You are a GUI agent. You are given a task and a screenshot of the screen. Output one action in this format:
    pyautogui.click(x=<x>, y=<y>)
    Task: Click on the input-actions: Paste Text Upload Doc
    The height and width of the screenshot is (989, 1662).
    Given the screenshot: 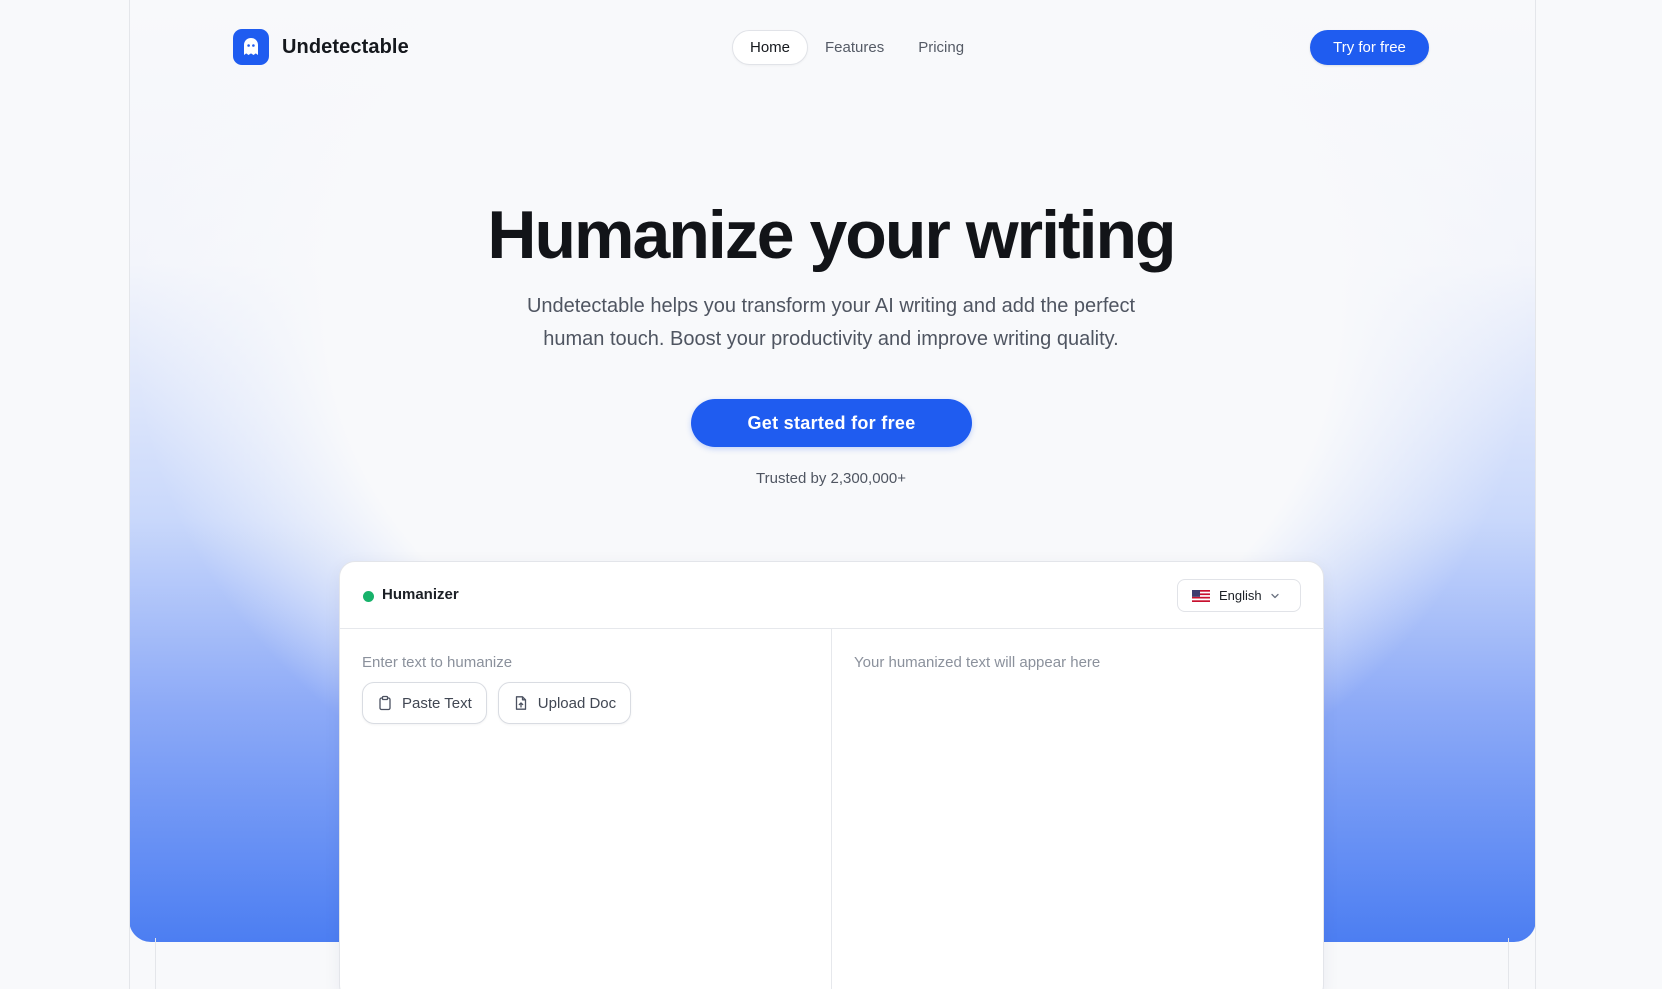 What is the action you would take?
    pyautogui.click(x=497, y=703)
    